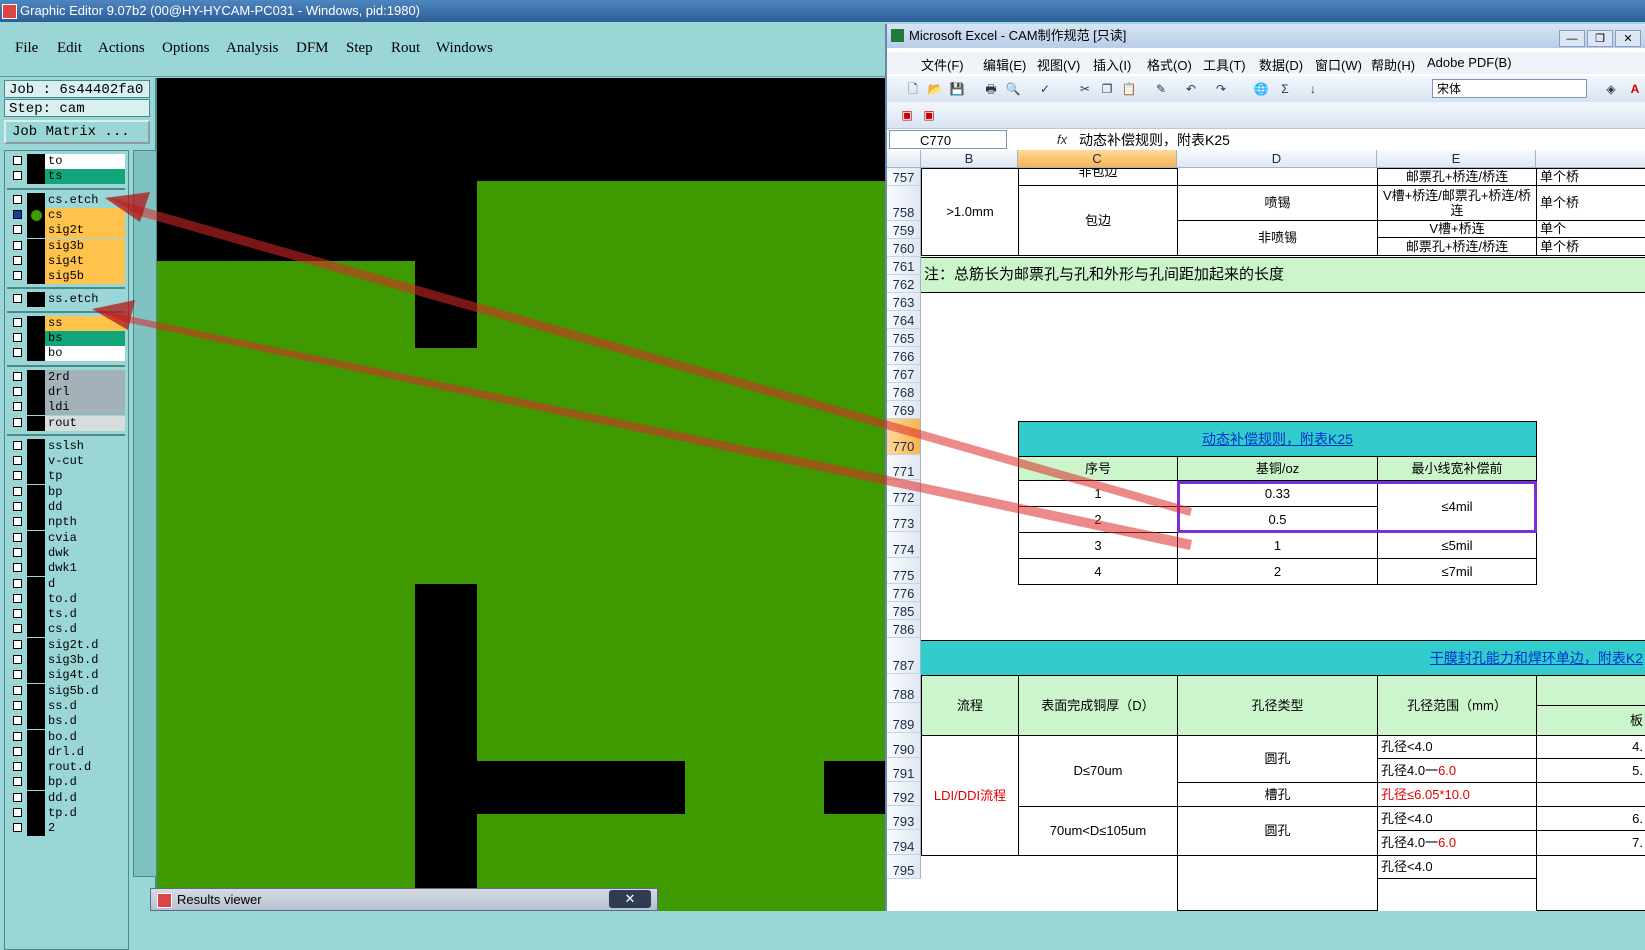  Describe the element at coordinates (85, 246) in the screenshot. I see `layer-name: sig3b` at that location.